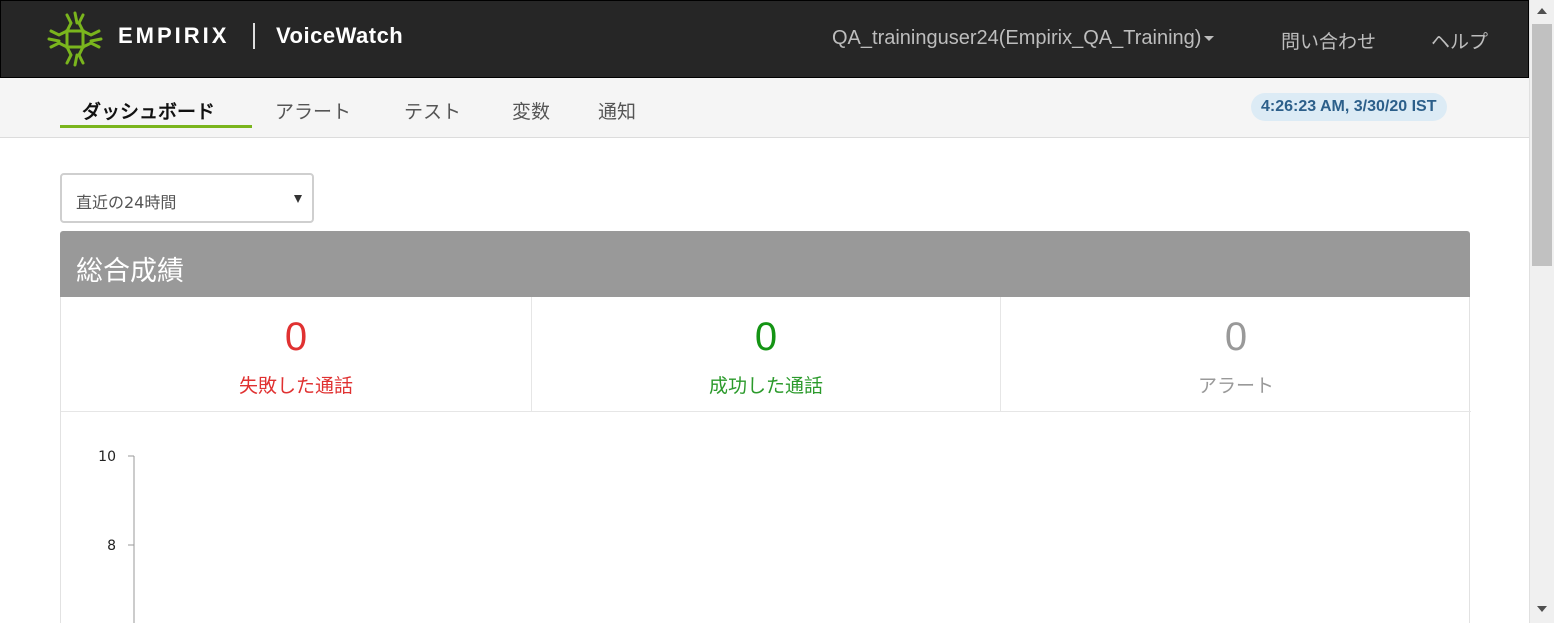 Image resolution: width=1554 pixels, height=623 pixels. What do you see at coordinates (765, 264) in the screenshot?
I see `overall-performance-header: 総合成績` at bounding box center [765, 264].